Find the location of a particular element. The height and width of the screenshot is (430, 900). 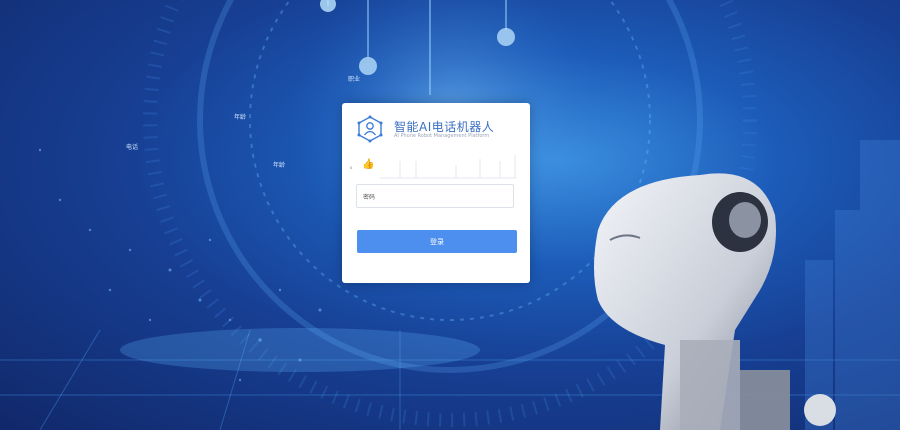

password-placeholder: 密码 is located at coordinates (369, 197).